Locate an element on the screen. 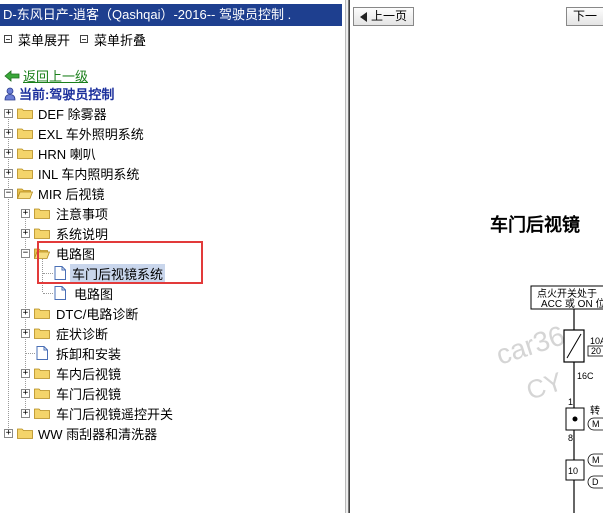 The height and width of the screenshot is (513, 603). tree-item-symptom: + 症状诊断 is located at coordinates (172, 333).